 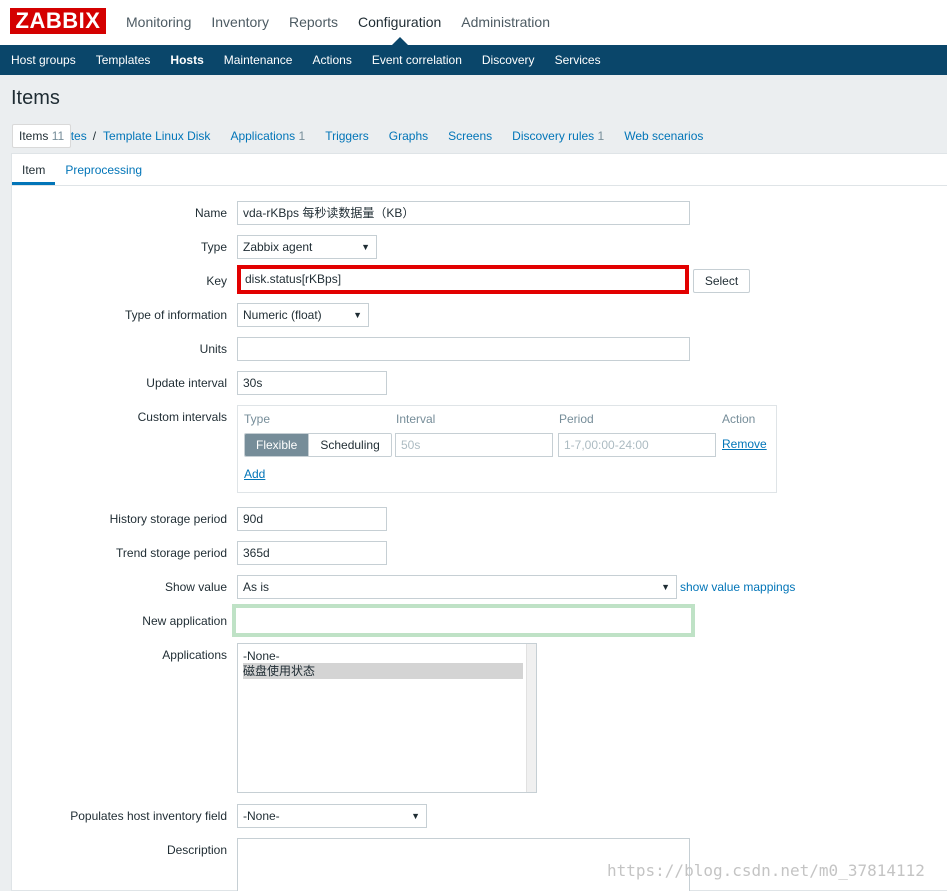 What do you see at coordinates (312, 383) in the screenshot?
I see `update-interval-input: 30s` at bounding box center [312, 383].